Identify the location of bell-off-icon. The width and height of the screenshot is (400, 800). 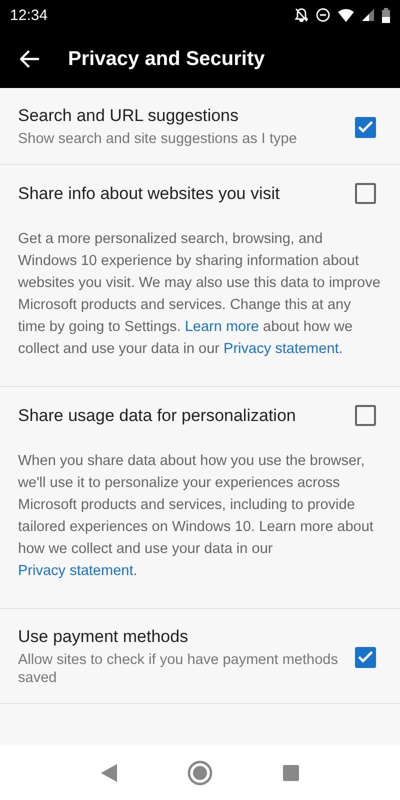
(301, 15).